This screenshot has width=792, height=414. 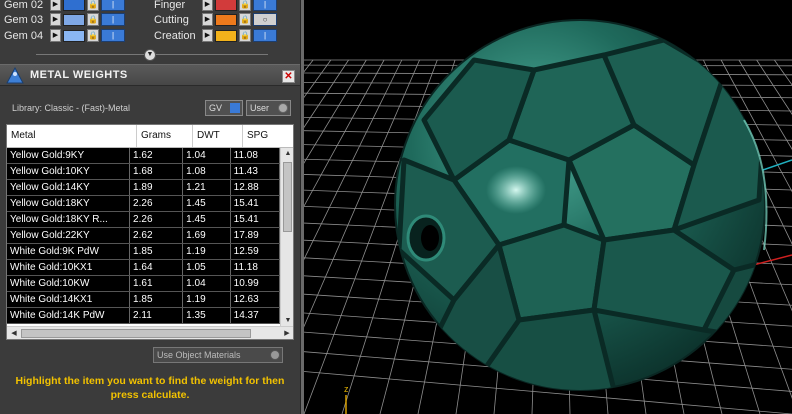 What do you see at coordinates (62, 35) in the screenshot?
I see `layer-row-gem04: Gem 04 ▶ 🔒 |` at bounding box center [62, 35].